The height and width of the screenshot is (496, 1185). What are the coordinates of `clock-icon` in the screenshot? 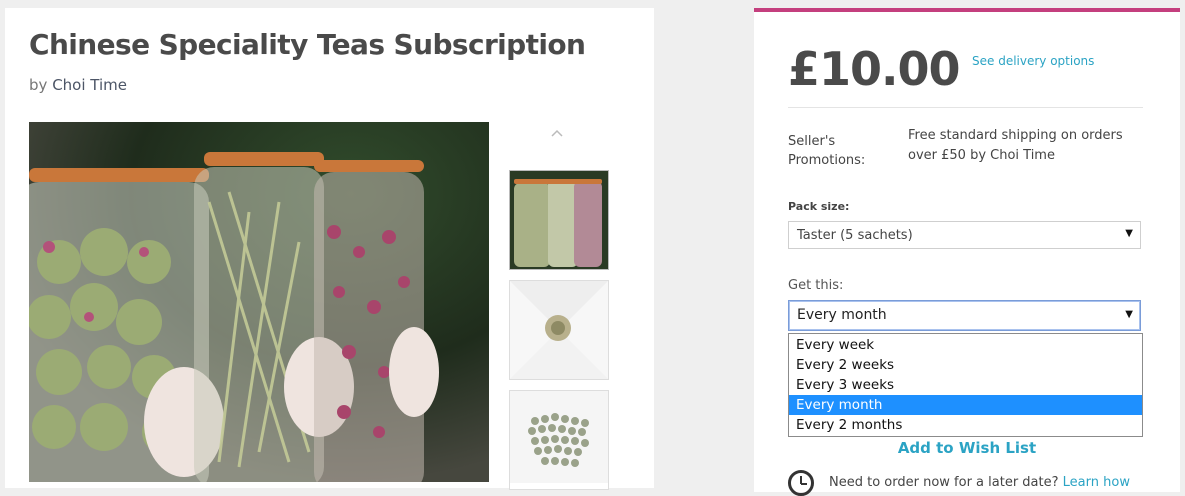 It's located at (801, 483).